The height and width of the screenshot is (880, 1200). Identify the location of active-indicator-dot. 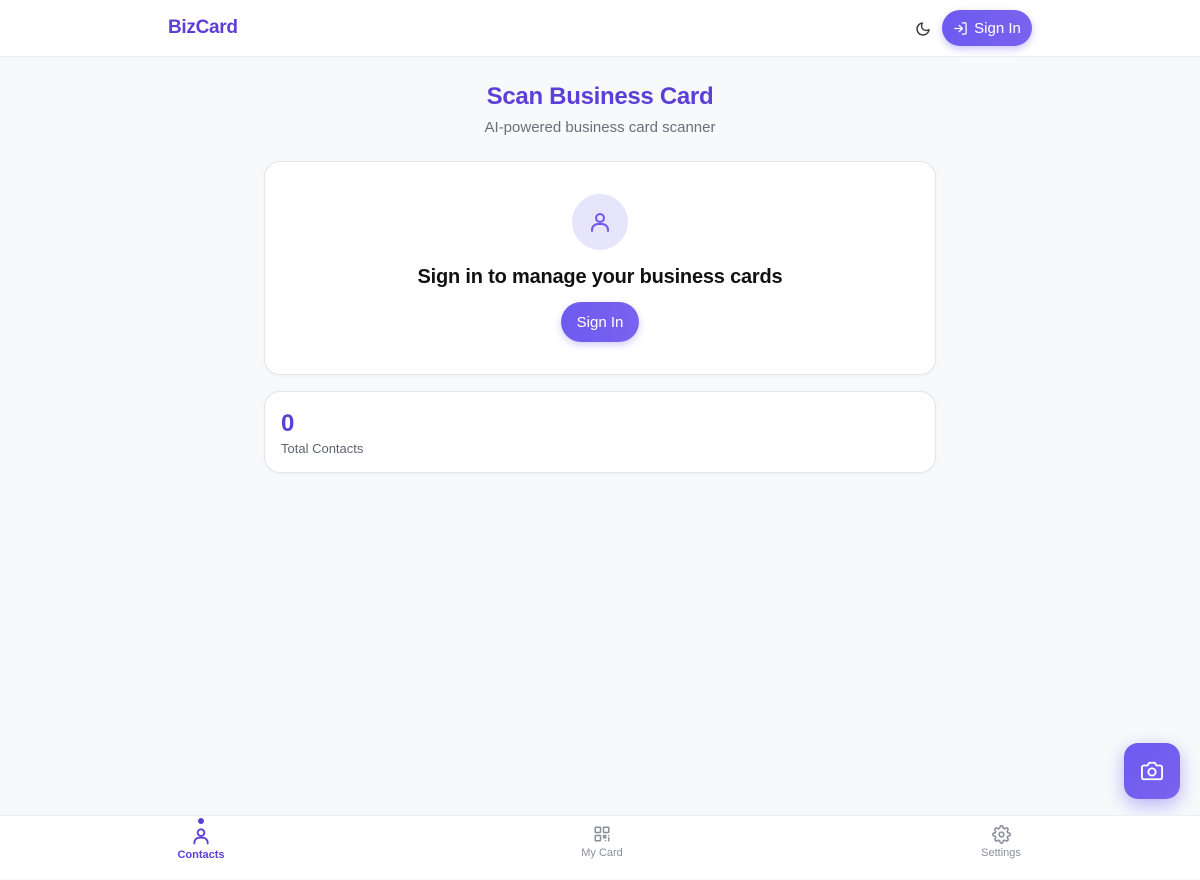
(201, 821).